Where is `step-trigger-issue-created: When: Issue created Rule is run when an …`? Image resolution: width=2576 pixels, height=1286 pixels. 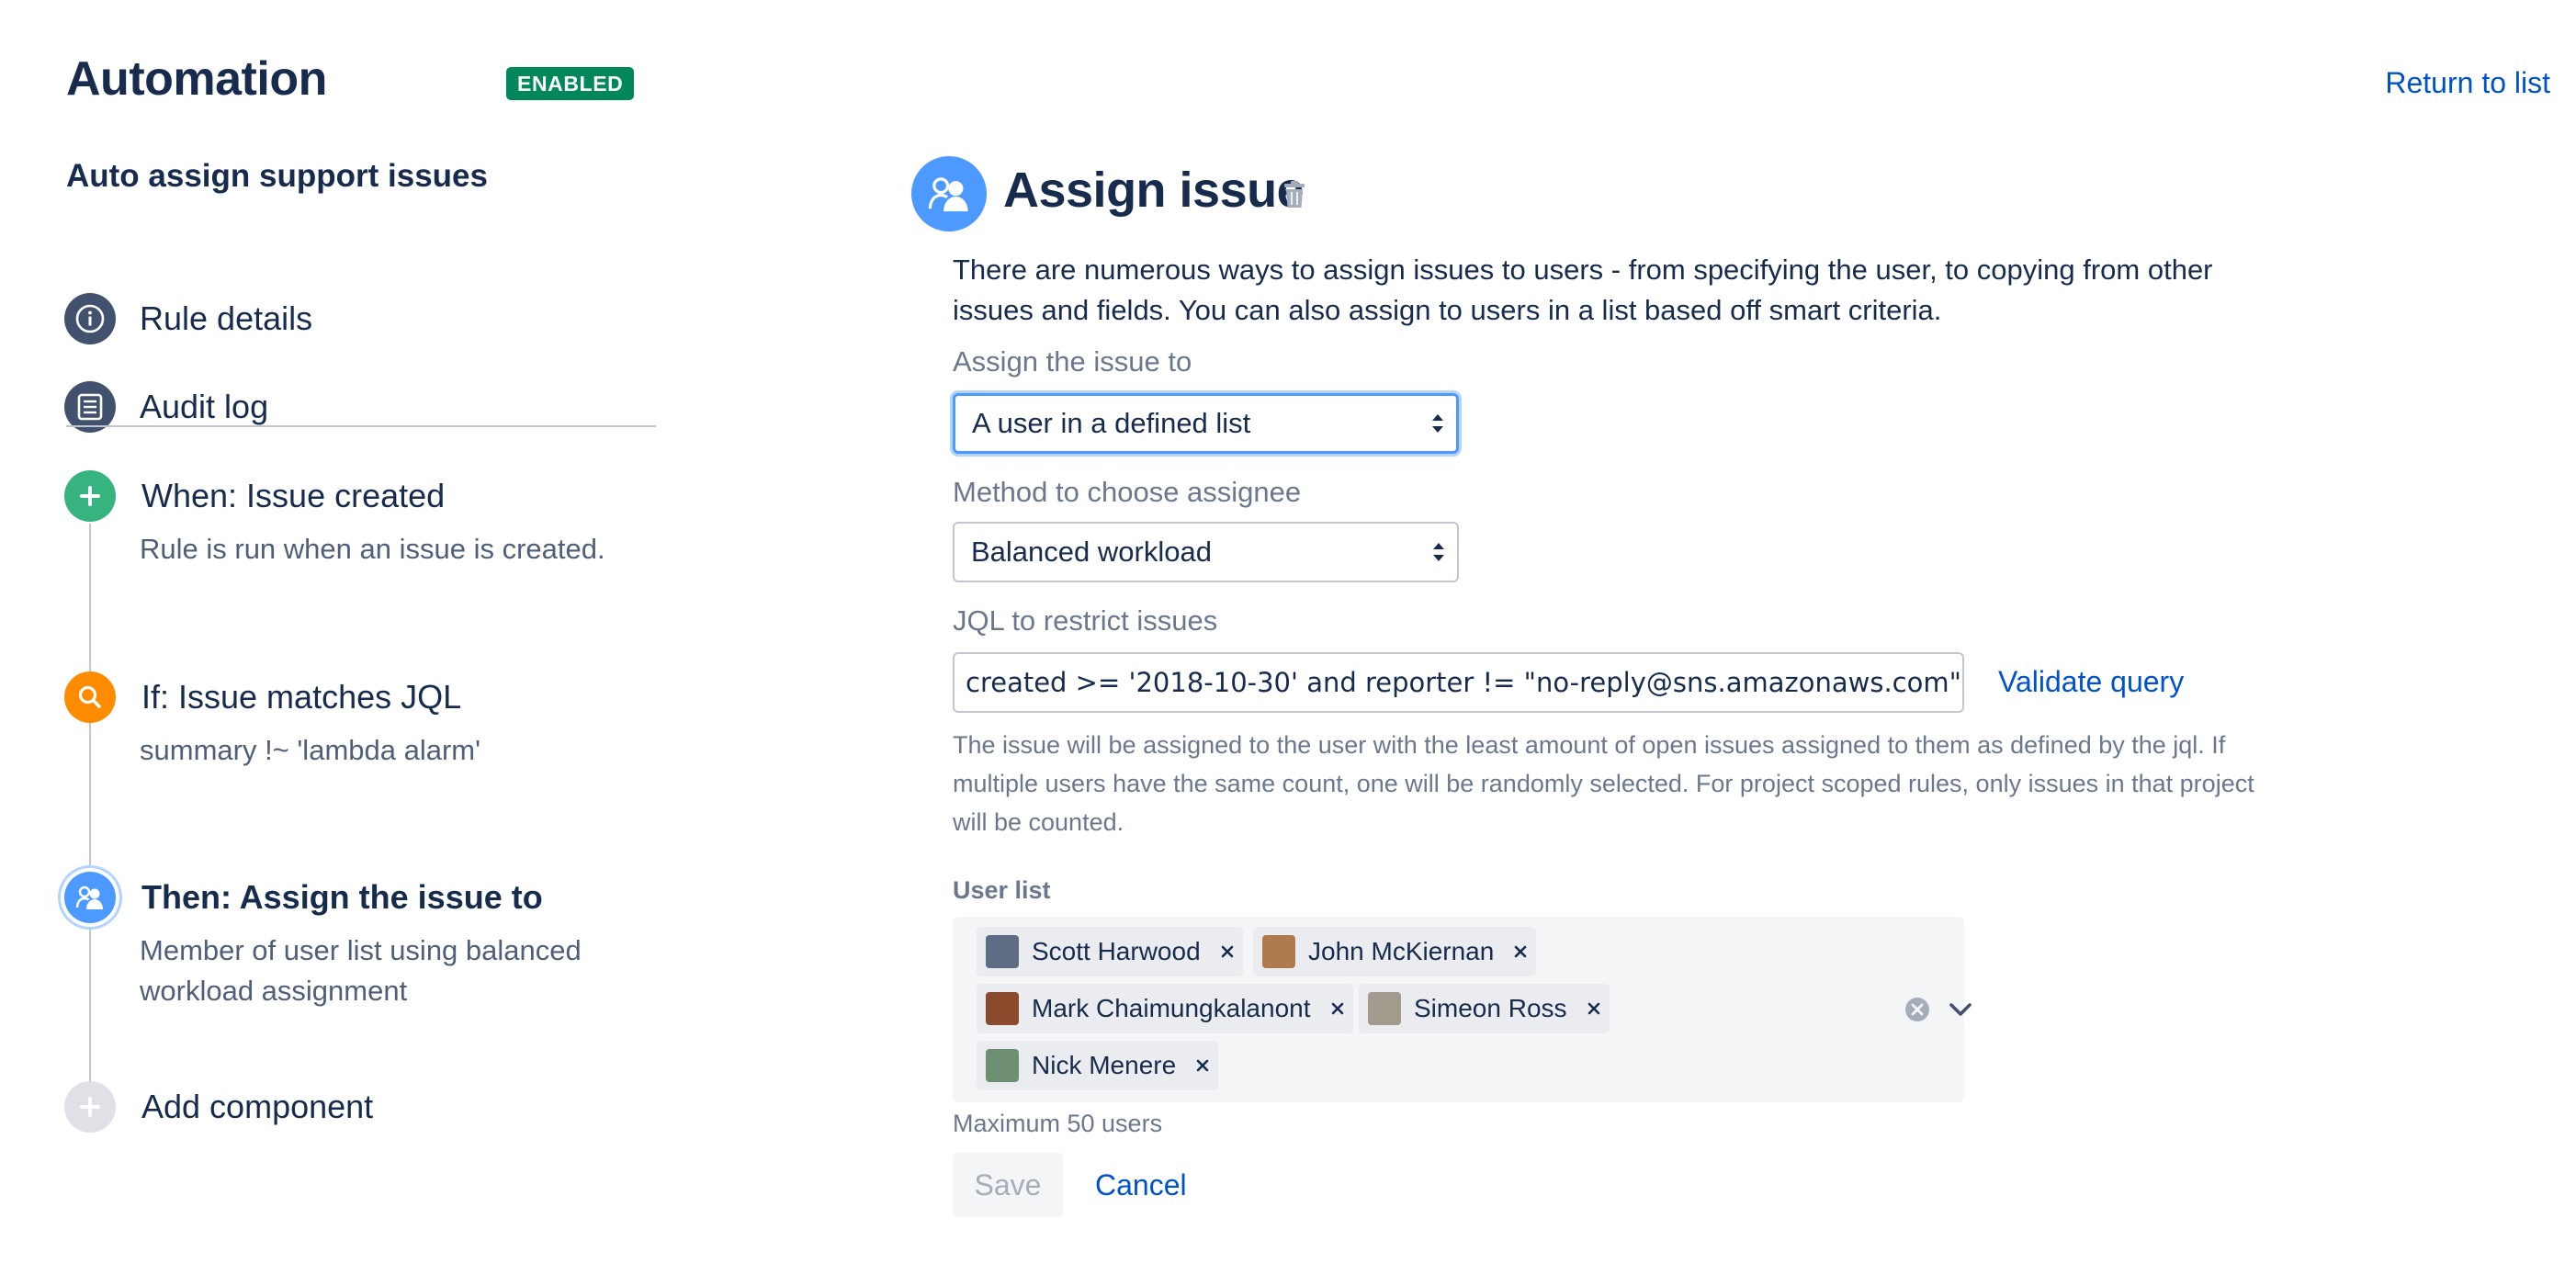
step-trigger-issue-created: When: Issue created Rule is run when an … is located at coordinates (358, 520).